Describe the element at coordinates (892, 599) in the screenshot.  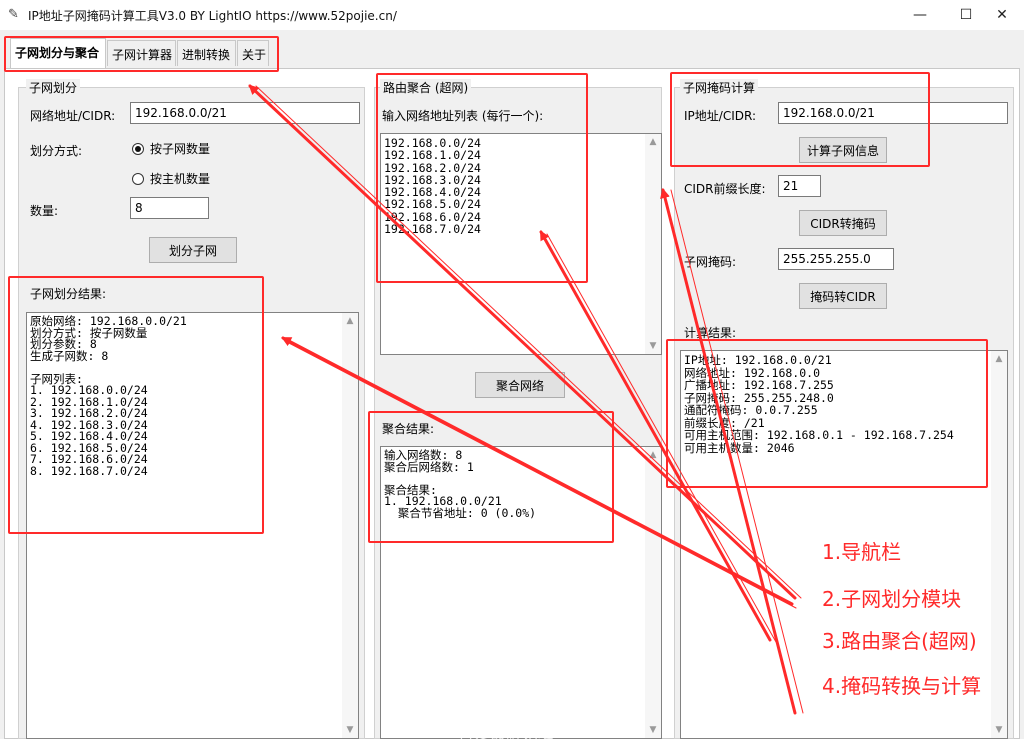
I see `annotation-subnet-module: 2.子网划分模块` at that location.